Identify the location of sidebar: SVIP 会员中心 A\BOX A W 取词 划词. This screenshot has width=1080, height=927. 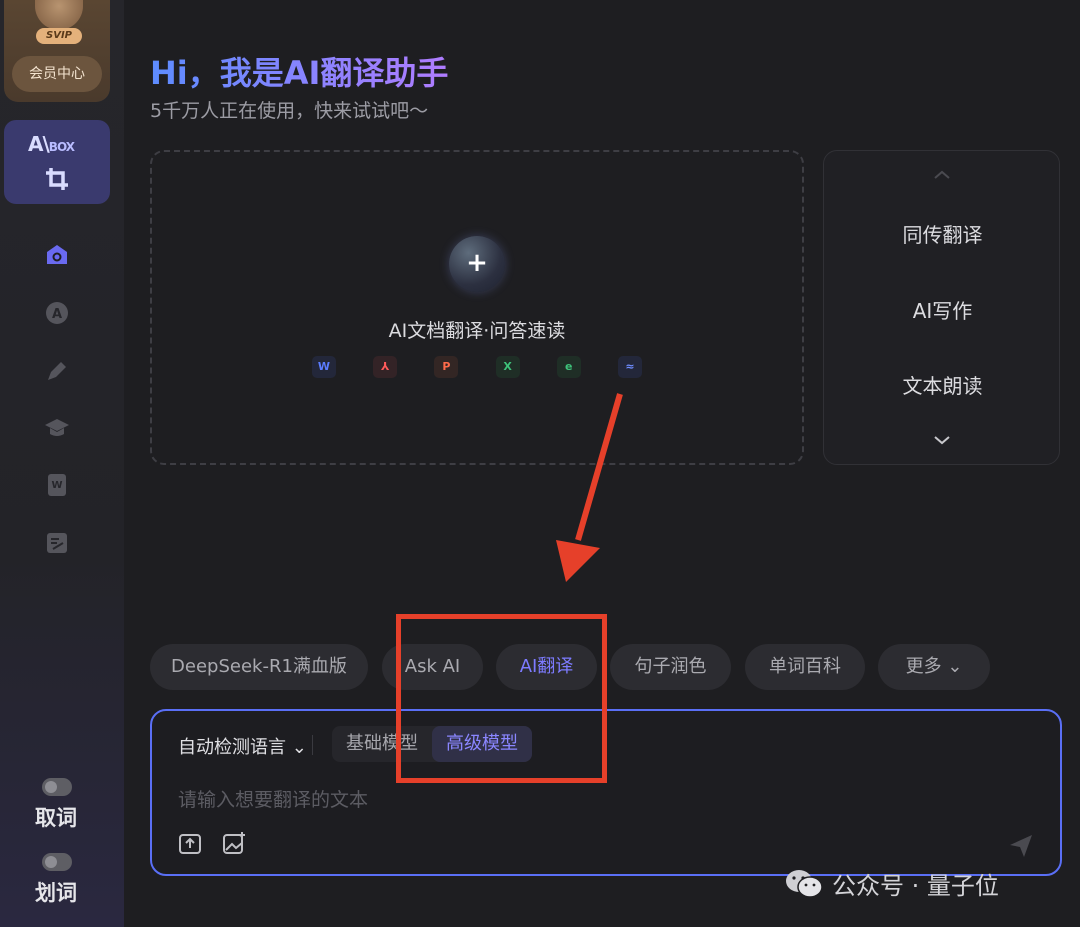
(62, 463).